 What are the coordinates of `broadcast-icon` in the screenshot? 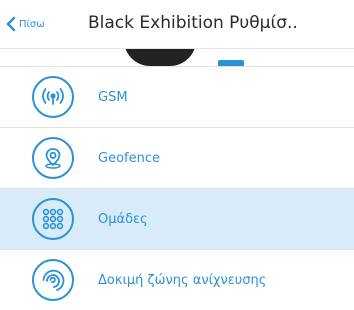 It's located at (53, 97).